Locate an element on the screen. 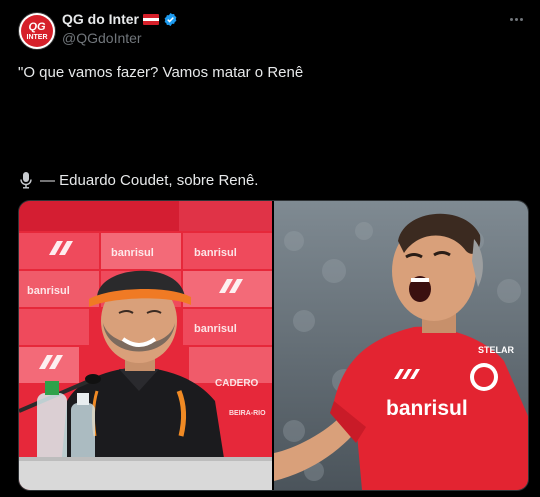 This screenshot has width=540, height=497. backdrop-label: BEIRA-RIO is located at coordinates (247, 413).